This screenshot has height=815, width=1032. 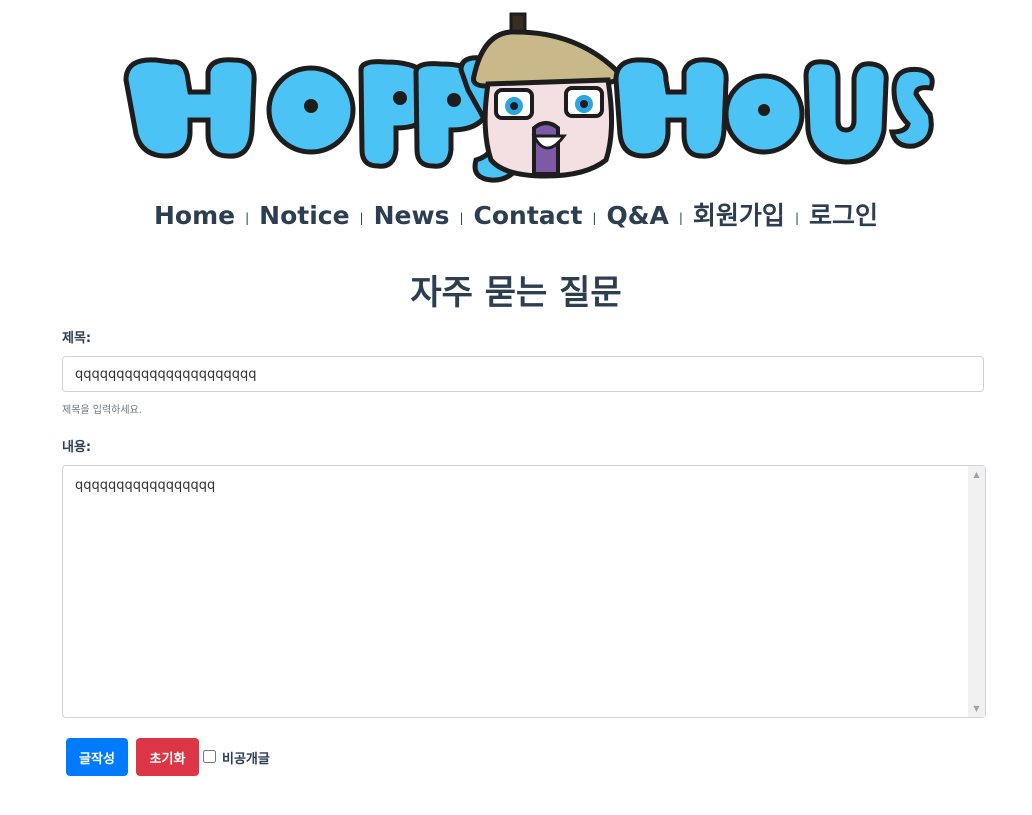 What do you see at coordinates (637, 215) in the screenshot?
I see `nav-qna: Q&A` at bounding box center [637, 215].